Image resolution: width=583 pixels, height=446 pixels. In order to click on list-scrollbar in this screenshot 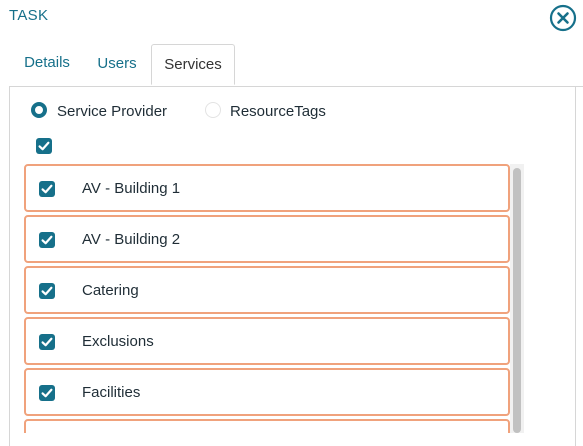, I will do `click(517, 298)`.